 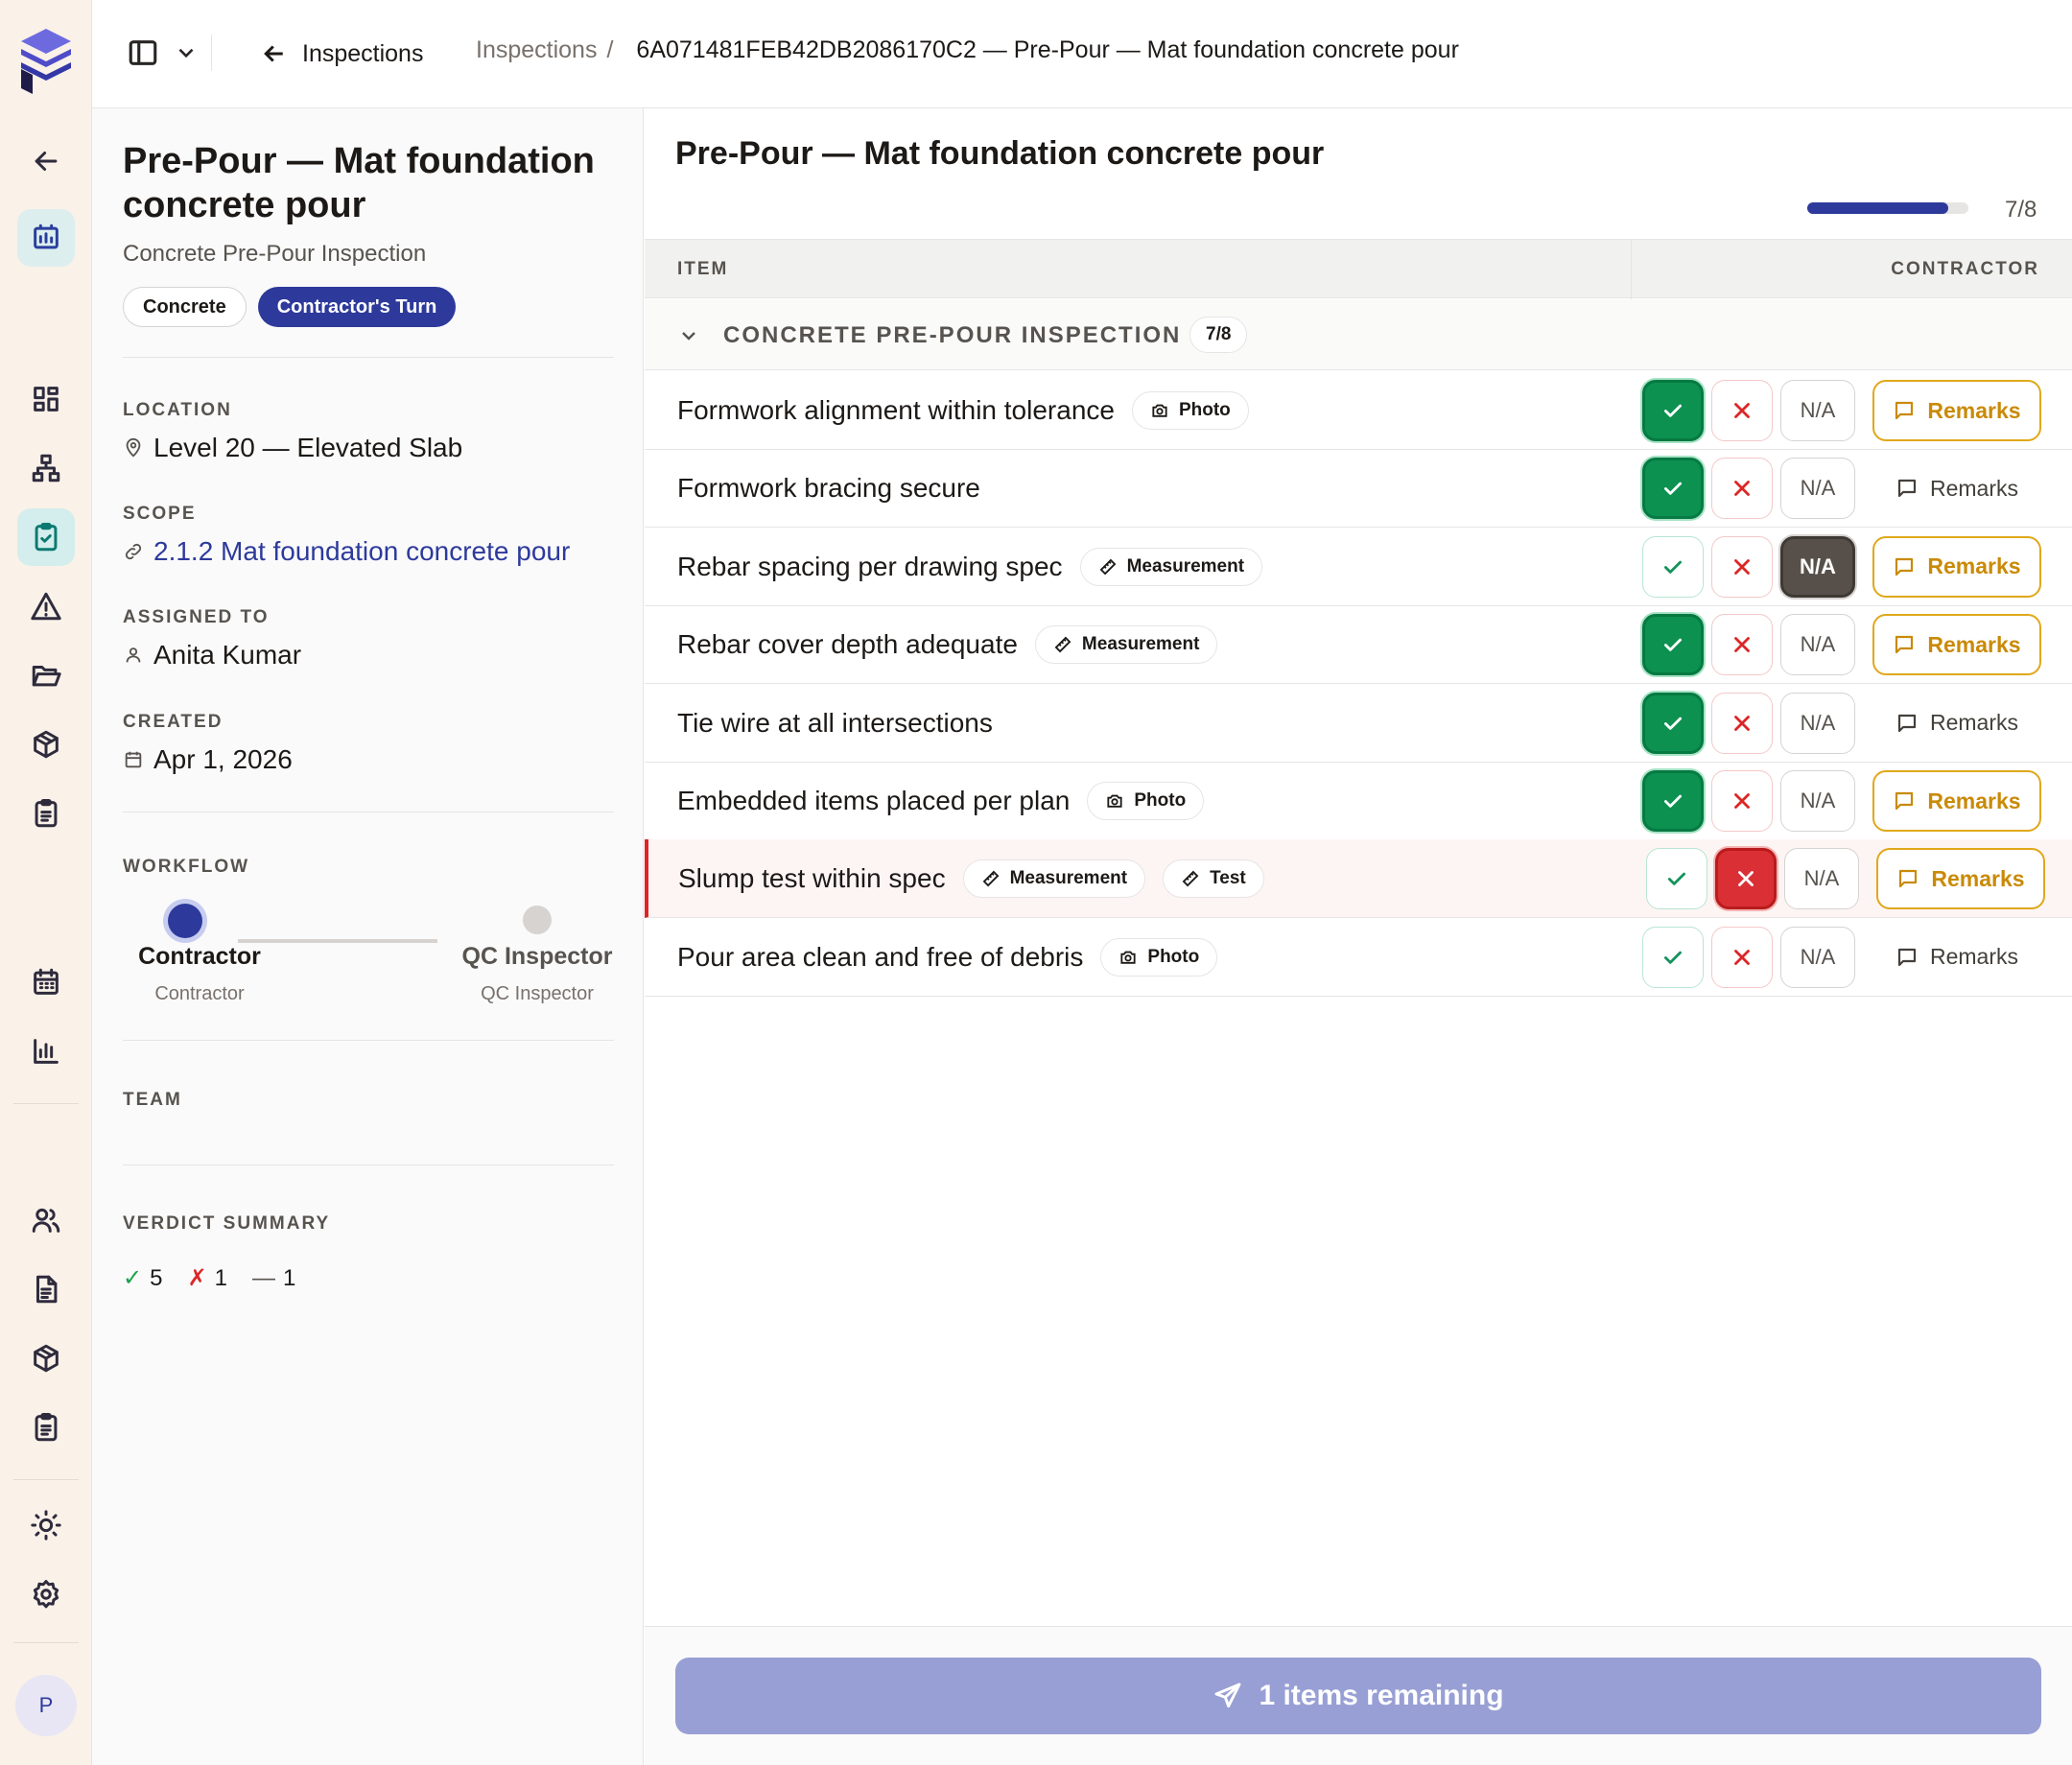 What do you see at coordinates (46, 161) in the screenshot?
I see `back-arrow-icon` at bounding box center [46, 161].